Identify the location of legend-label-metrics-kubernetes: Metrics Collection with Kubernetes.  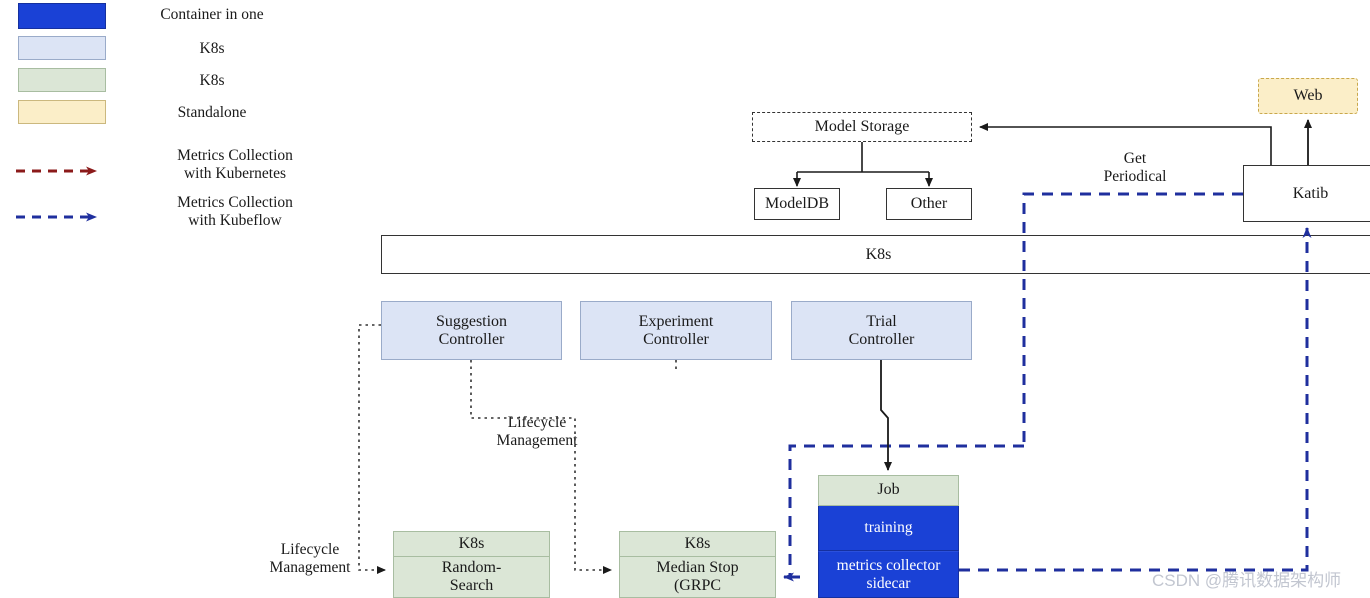
(235, 164).